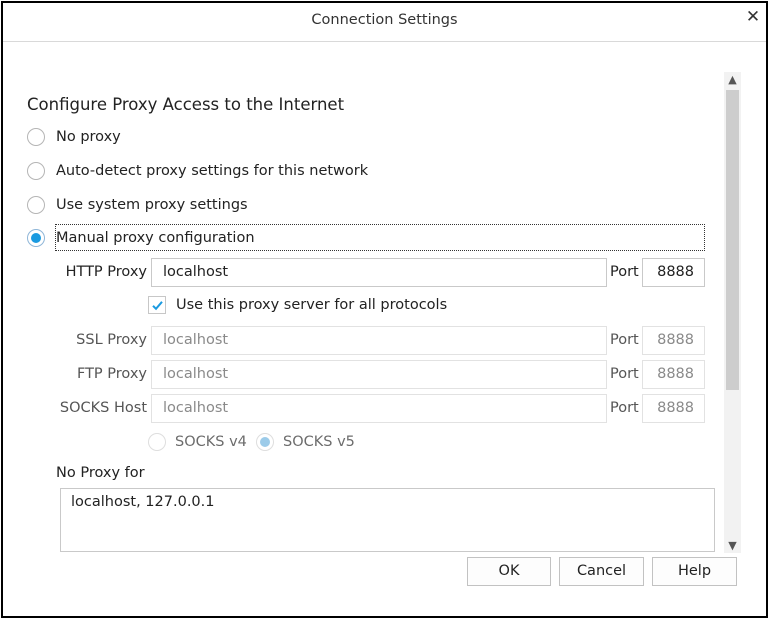 Image resolution: width=769 pixels, height=619 pixels. I want to click on socks-v4-label: SOCKS v4, so click(211, 442).